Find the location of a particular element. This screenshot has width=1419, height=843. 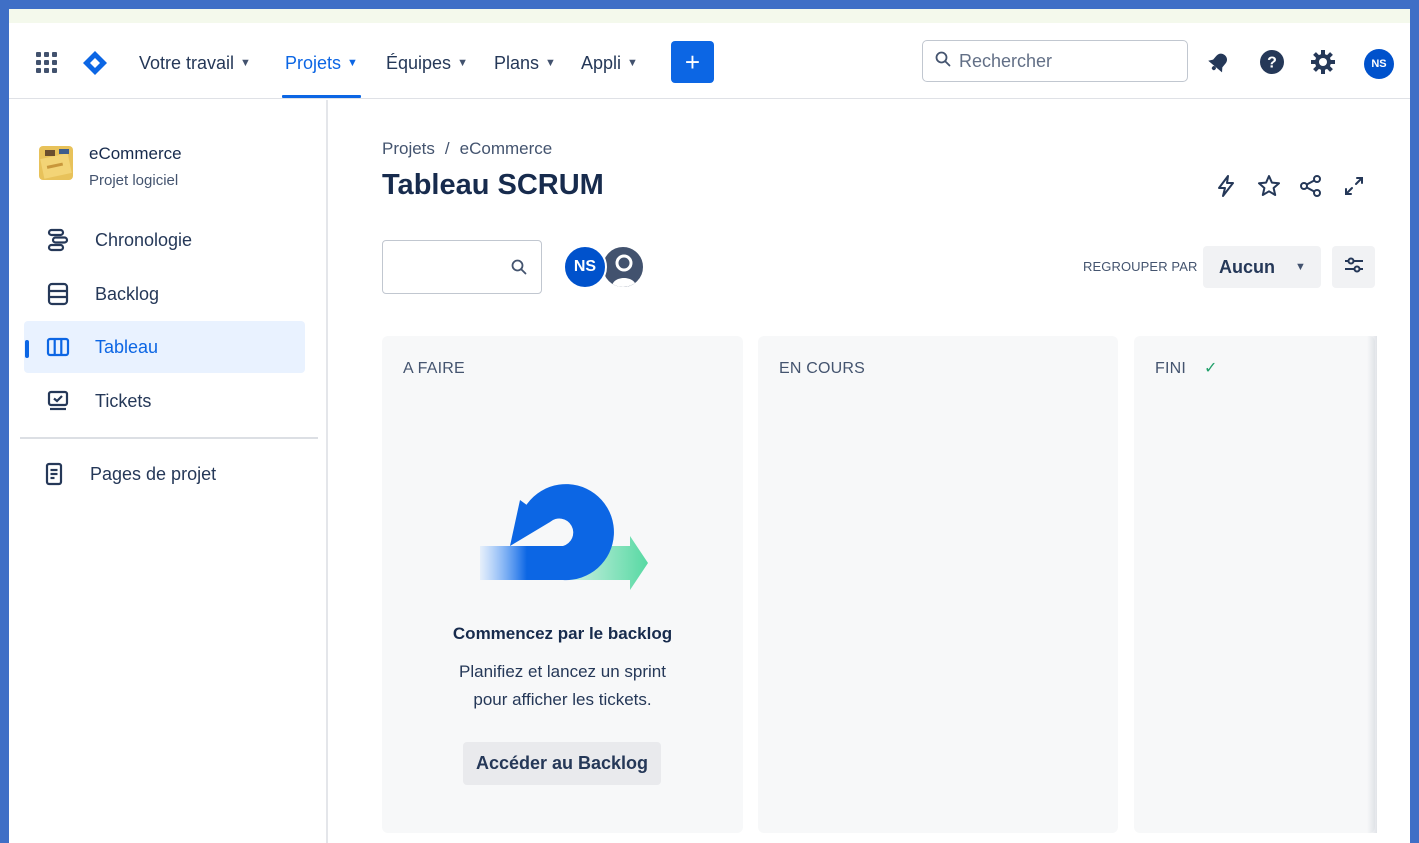

backlog-cycle-illustration is located at coordinates (565, 534).